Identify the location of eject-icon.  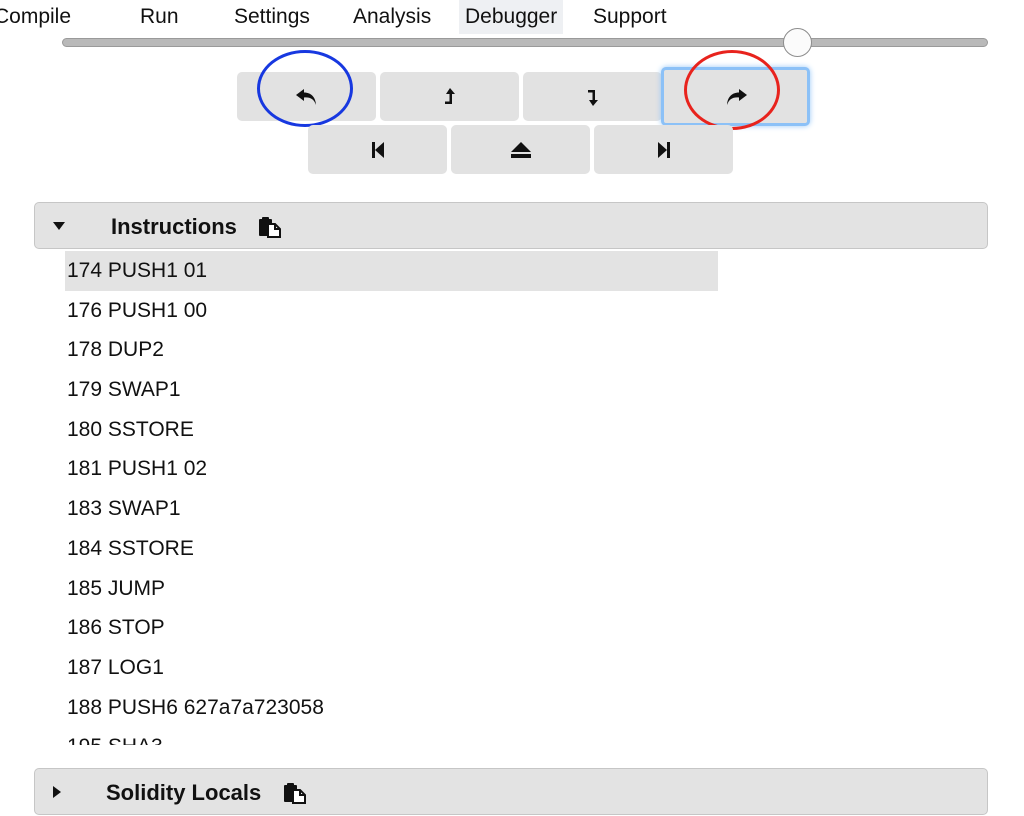
(521, 150).